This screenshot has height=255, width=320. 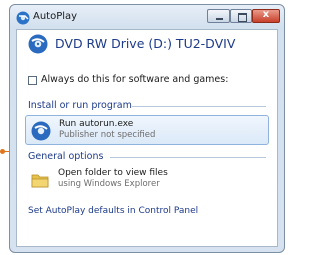 I want to click on run-program-subtitle: Publisher not specified, so click(x=107, y=135).